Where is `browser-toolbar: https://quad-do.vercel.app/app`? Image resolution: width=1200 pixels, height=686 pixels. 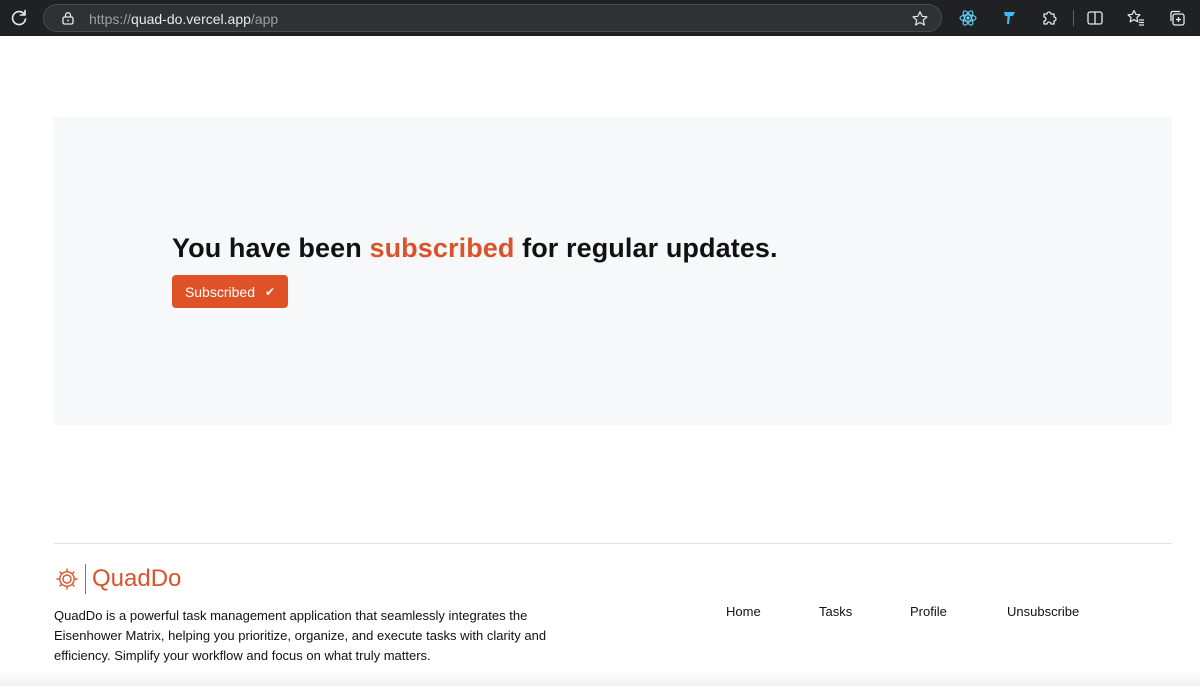
browser-toolbar: https://quad-do.vercel.app/app is located at coordinates (600, 18).